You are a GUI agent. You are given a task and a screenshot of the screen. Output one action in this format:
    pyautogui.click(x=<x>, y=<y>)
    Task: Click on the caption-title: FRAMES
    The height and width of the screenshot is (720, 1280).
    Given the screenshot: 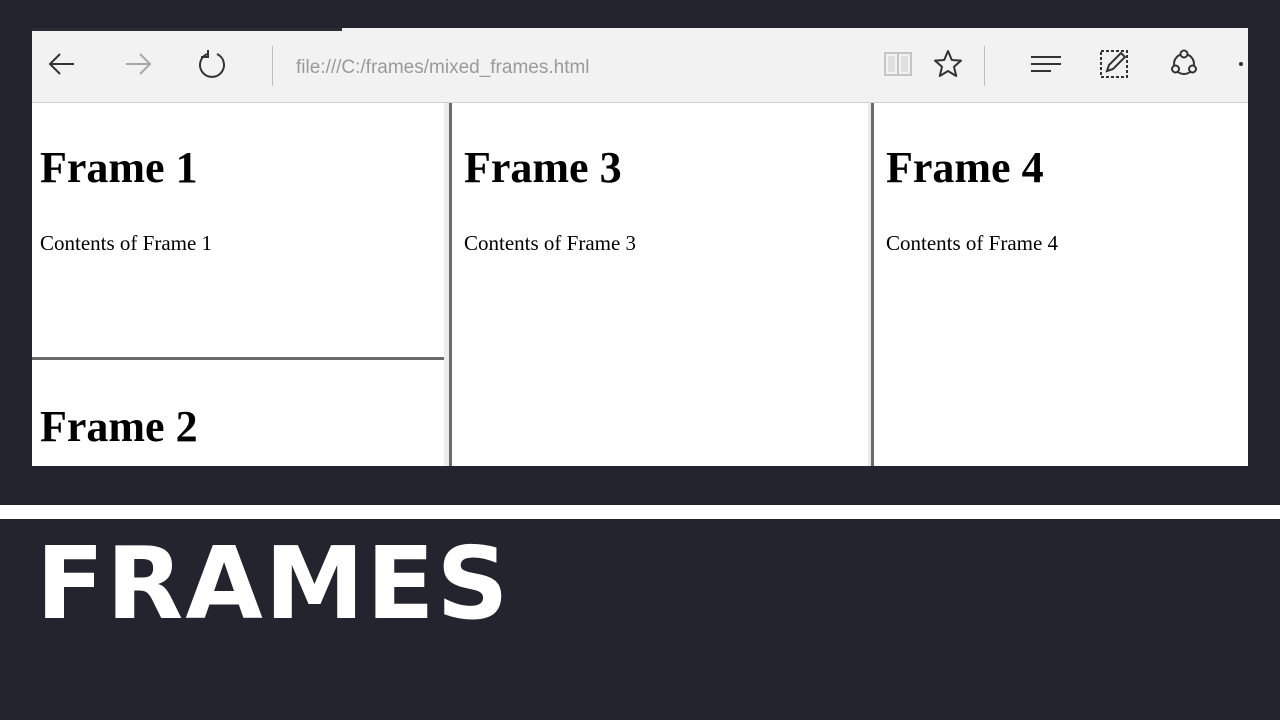 What is the action you would take?
    pyautogui.click(x=273, y=583)
    